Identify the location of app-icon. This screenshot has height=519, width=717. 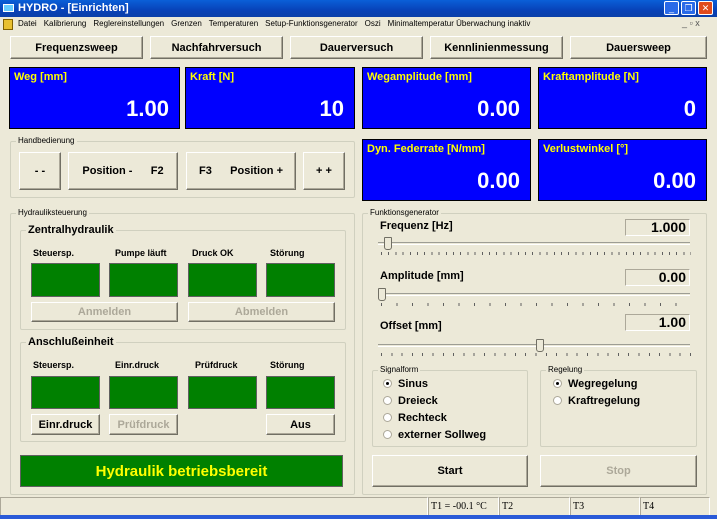
(8, 8).